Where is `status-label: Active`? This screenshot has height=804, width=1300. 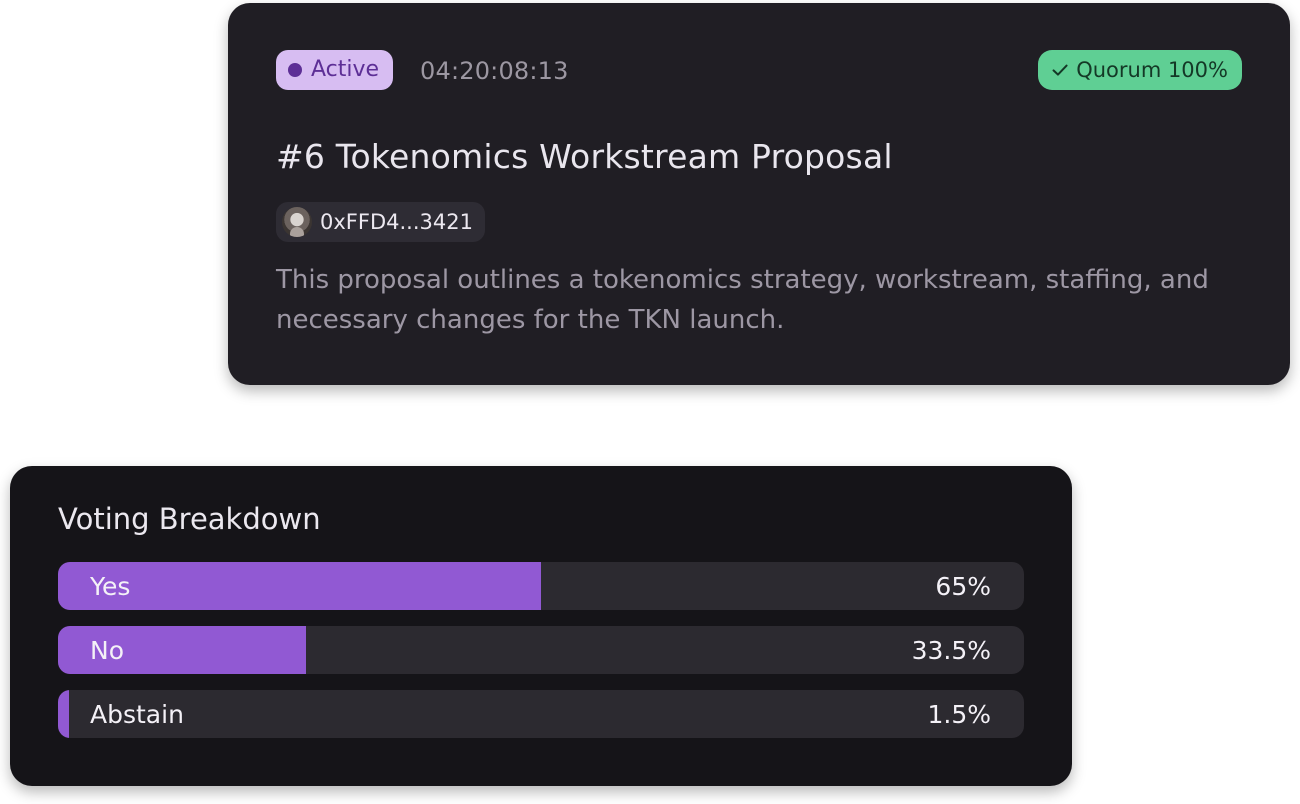 status-label: Active is located at coordinates (345, 69).